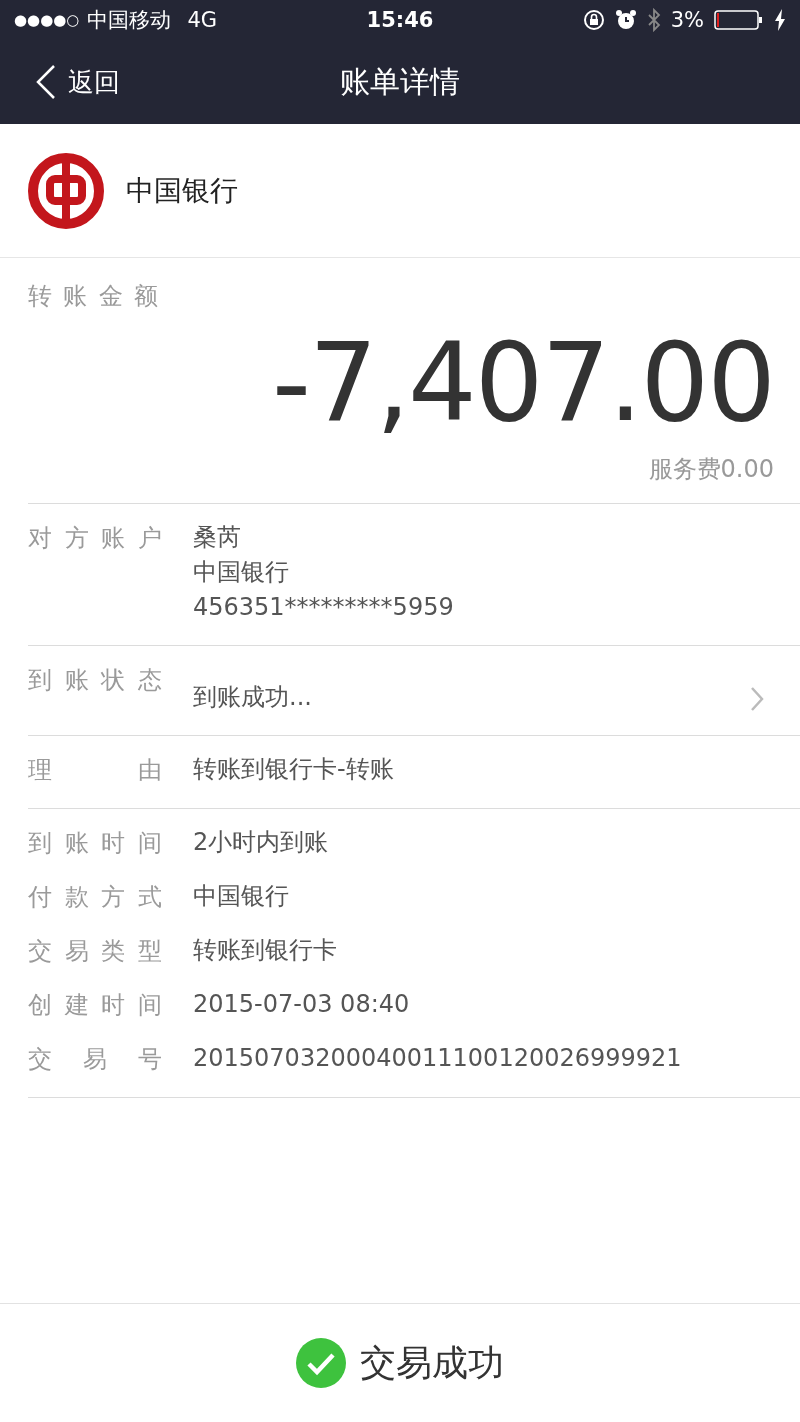  What do you see at coordinates (265, 950) in the screenshot?
I see `field-value: 转账到银行卡` at bounding box center [265, 950].